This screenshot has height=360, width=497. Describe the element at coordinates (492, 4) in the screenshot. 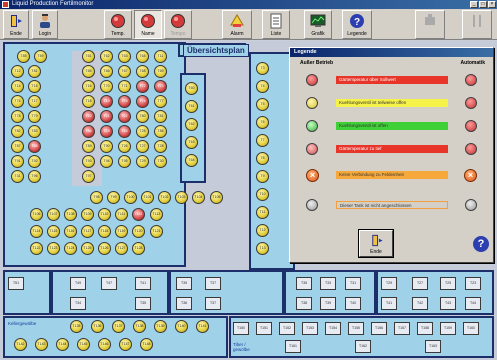

I see `close-button: ×` at that location.